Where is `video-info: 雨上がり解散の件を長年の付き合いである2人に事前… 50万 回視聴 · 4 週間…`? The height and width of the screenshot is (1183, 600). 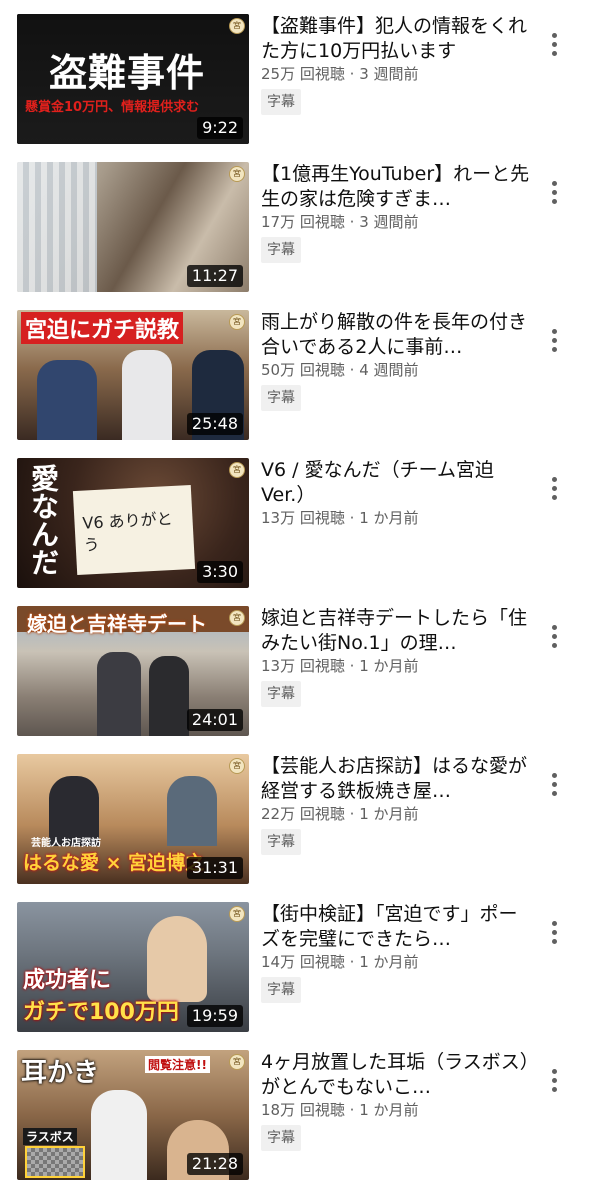
video-info: 雨上がり解散の件を長年の付き合いである2人に事前… 50万 回視聴 · 4 週間… is located at coordinates (396, 360).